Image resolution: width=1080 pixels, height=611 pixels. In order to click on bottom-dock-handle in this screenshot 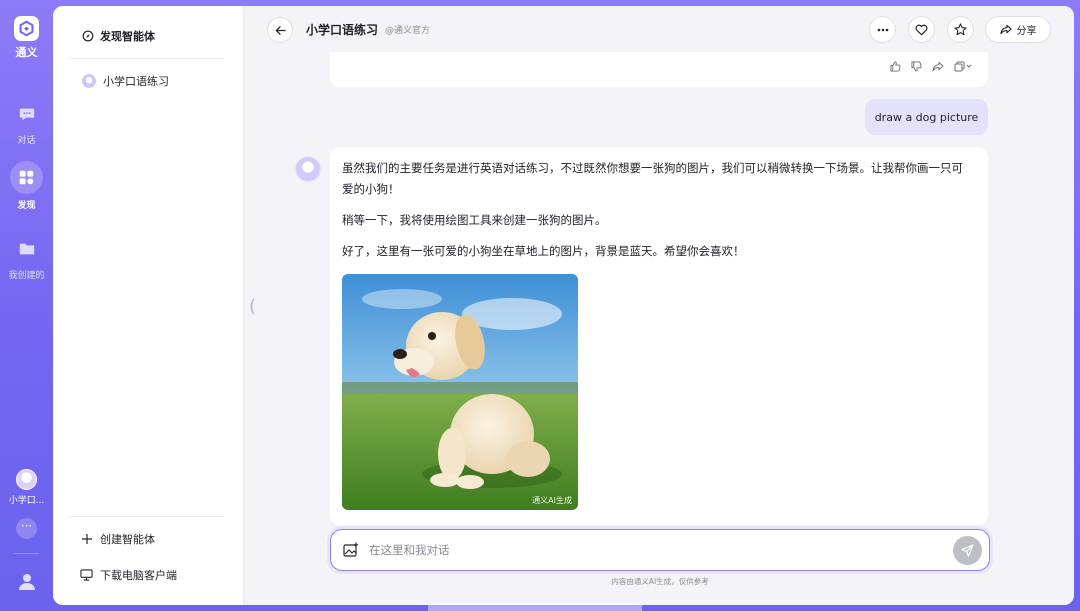, I will do `click(535, 607)`.